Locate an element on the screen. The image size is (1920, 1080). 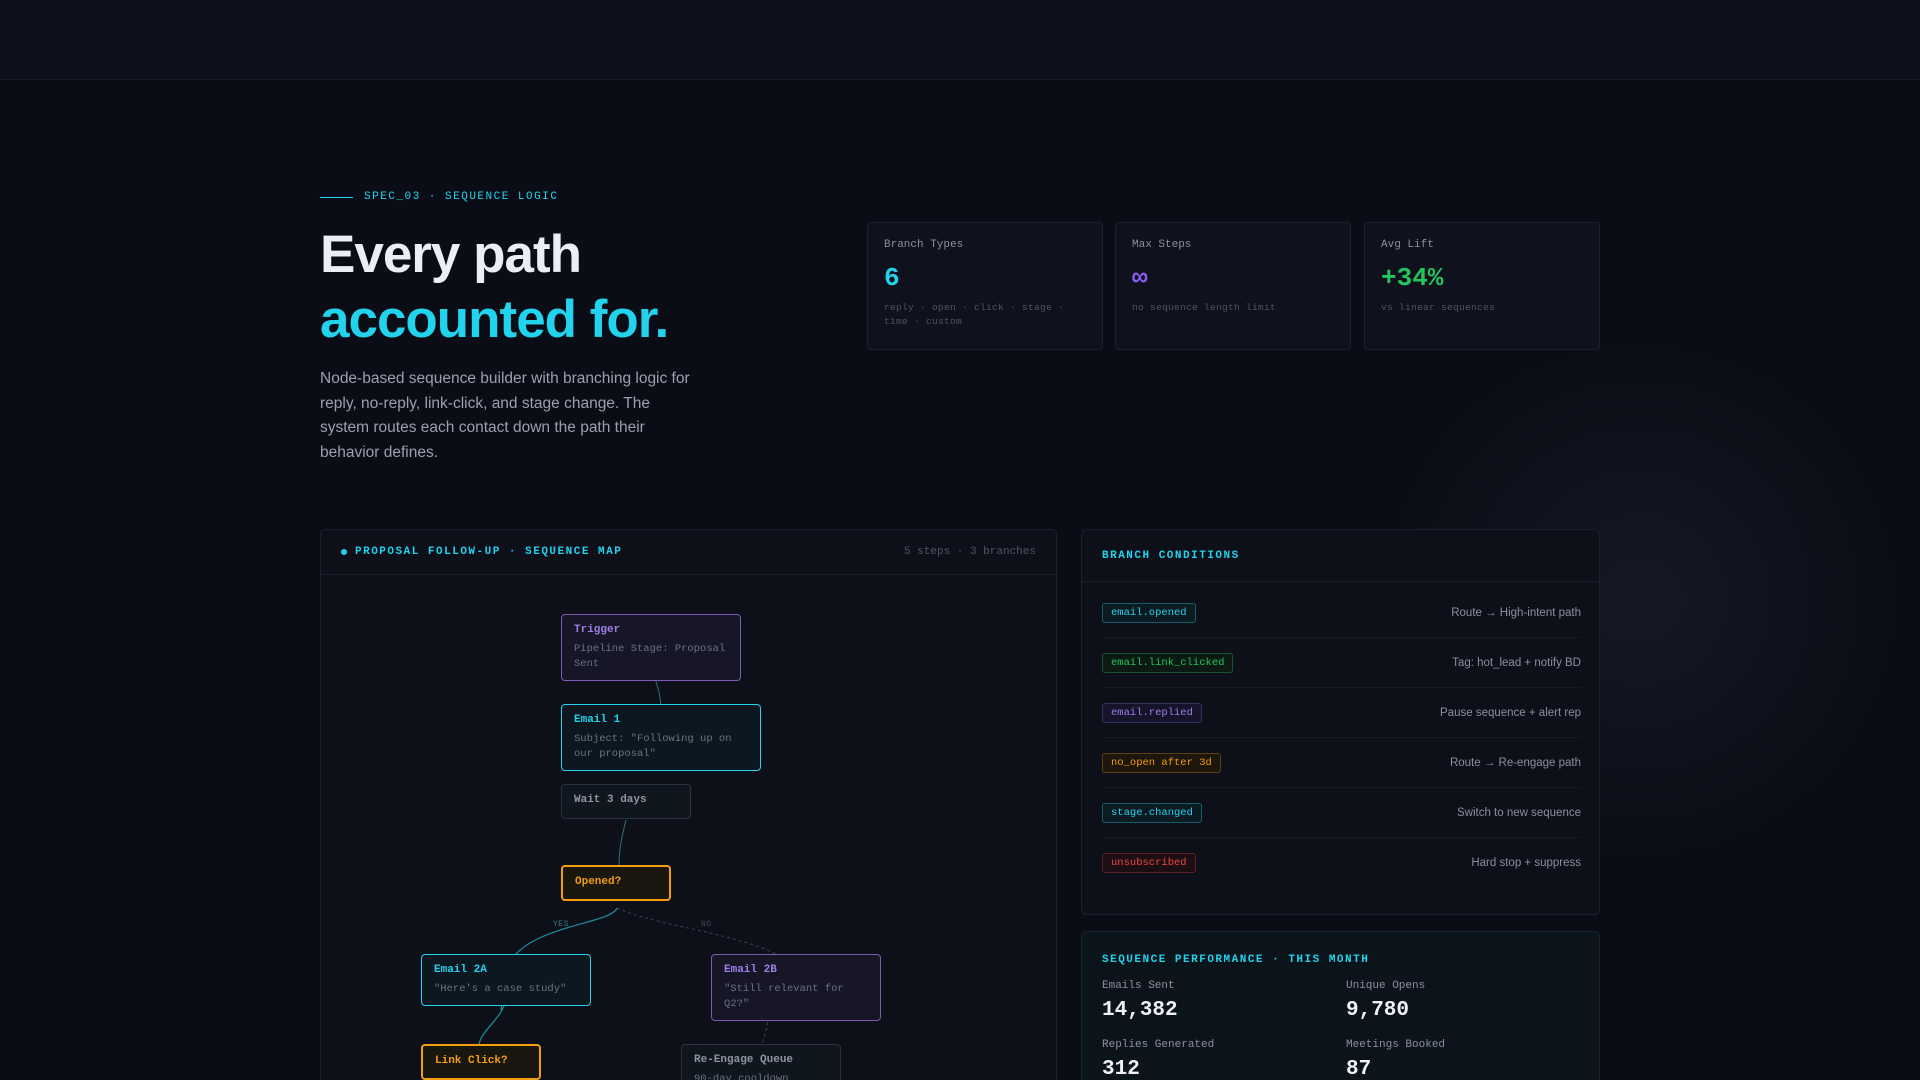
node-opened-condition: Opened? is located at coordinates (616, 883).